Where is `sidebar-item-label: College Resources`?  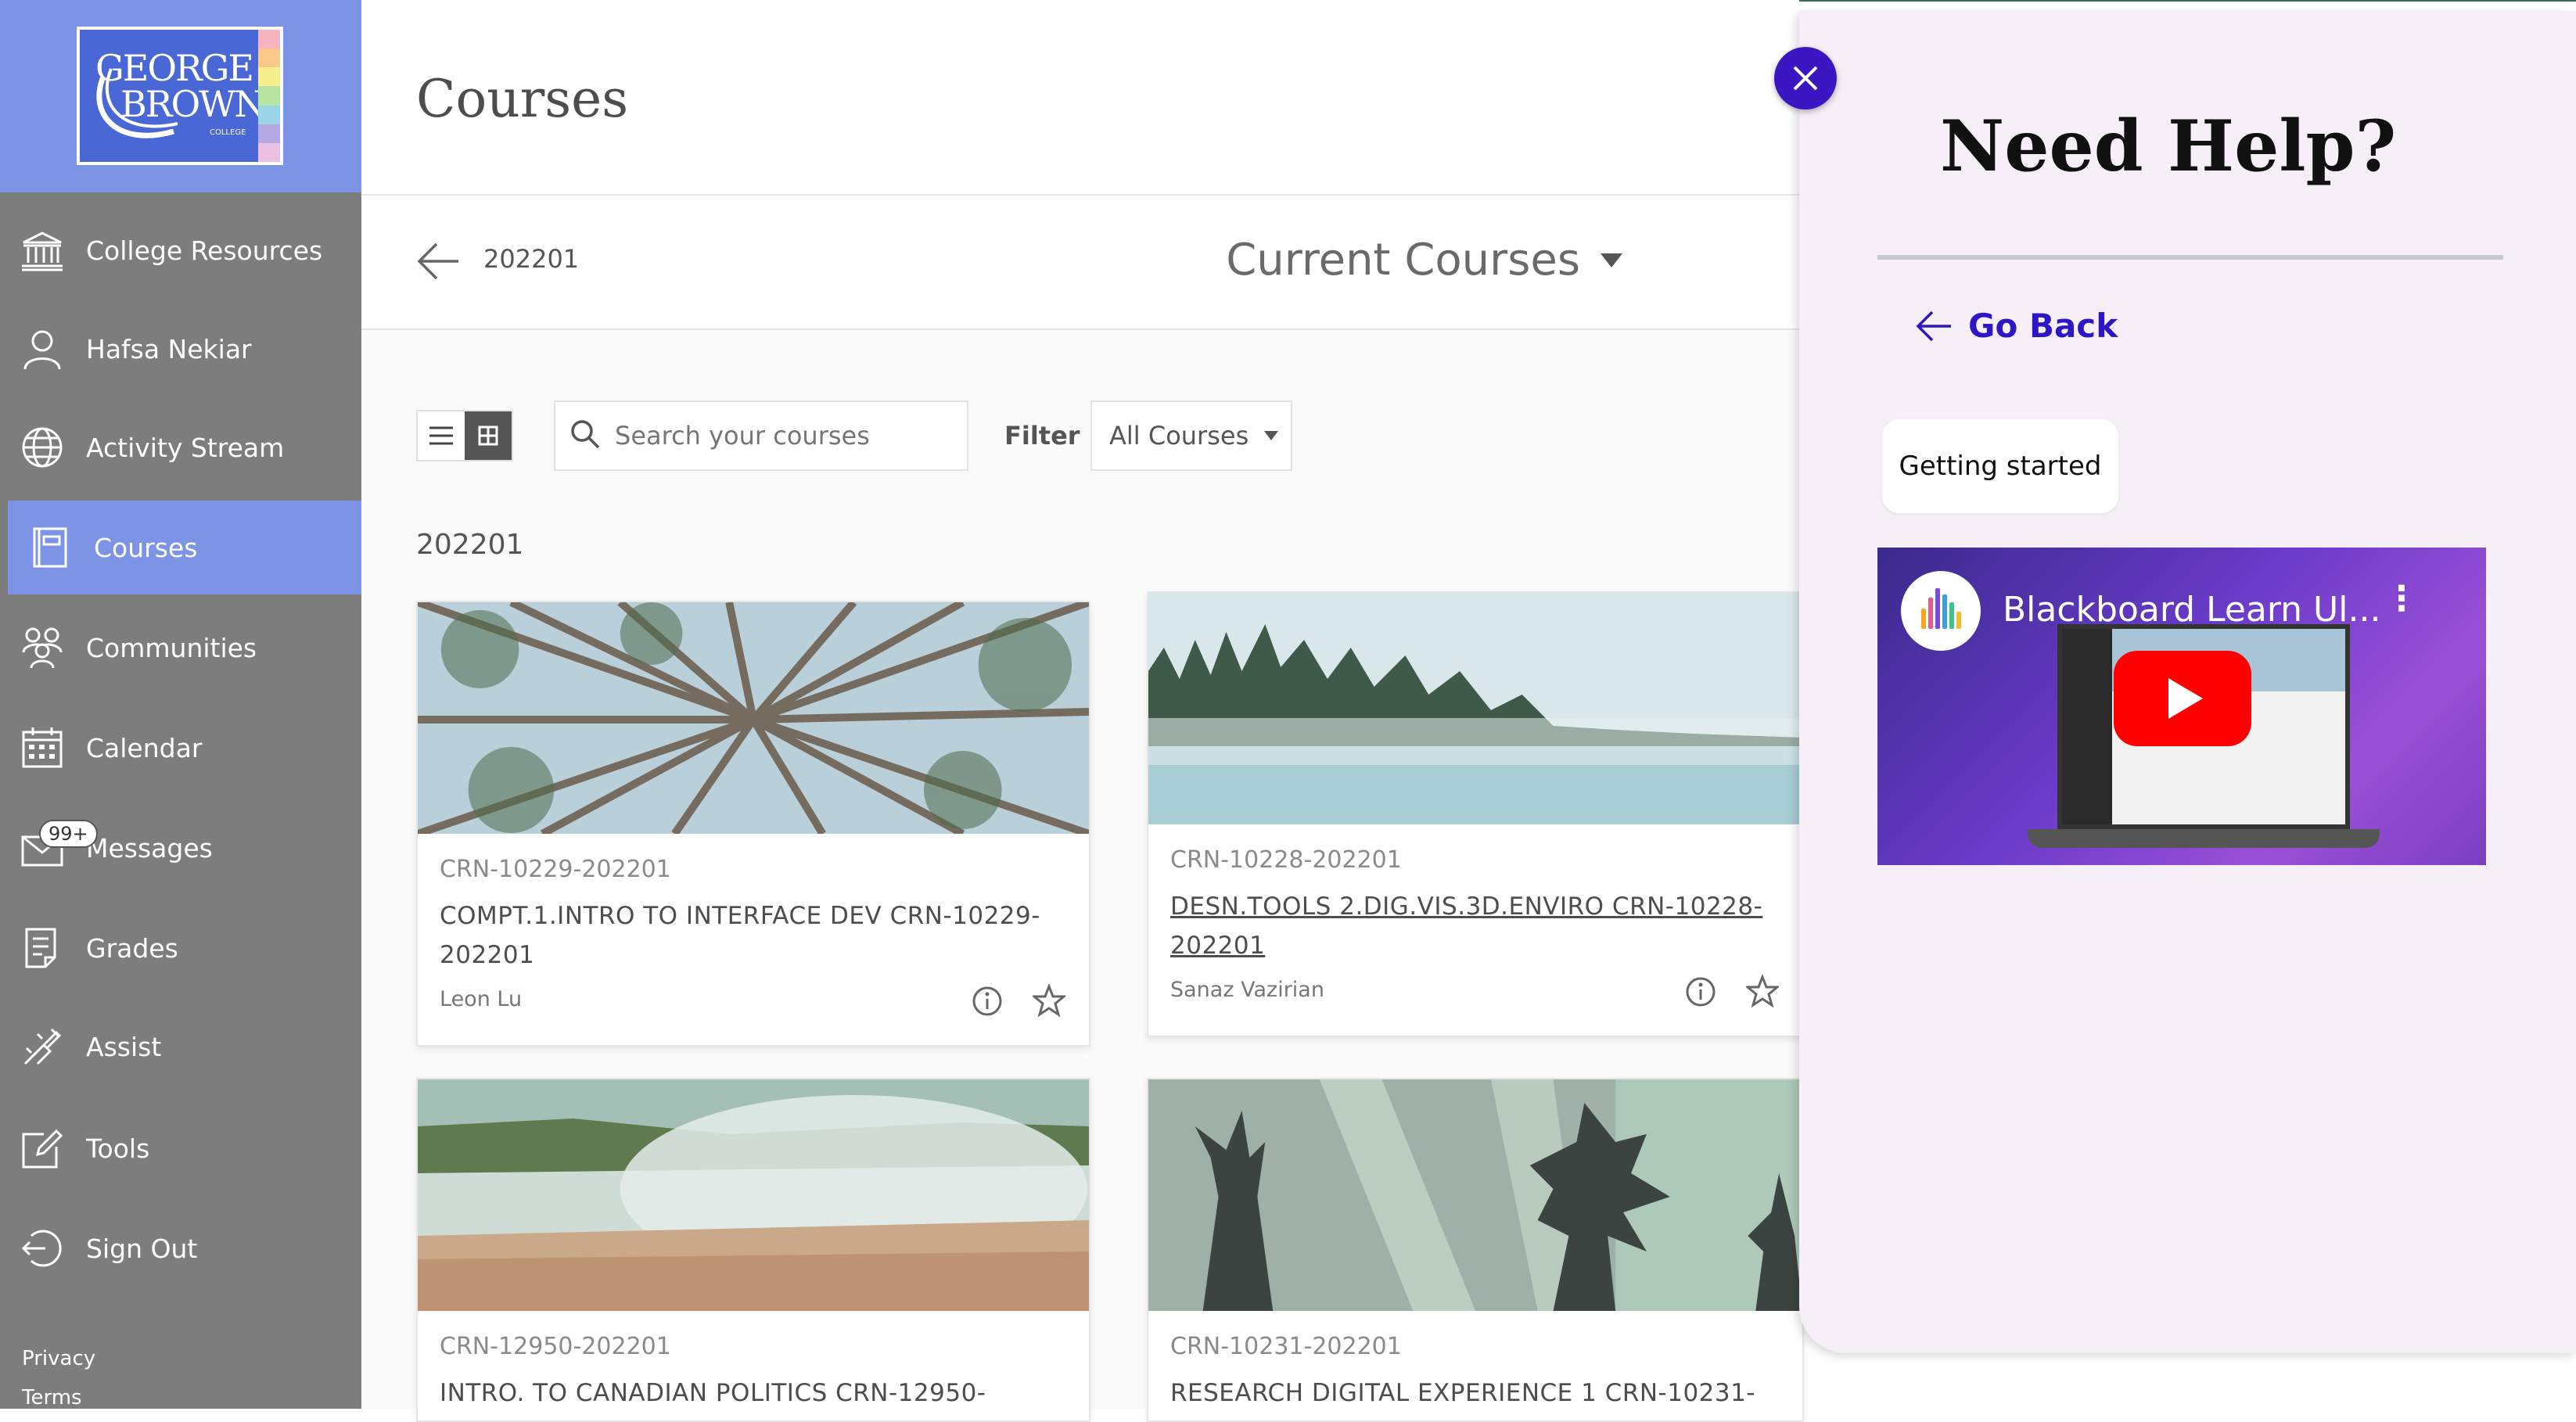 sidebar-item-label: College Resources is located at coordinates (204, 250).